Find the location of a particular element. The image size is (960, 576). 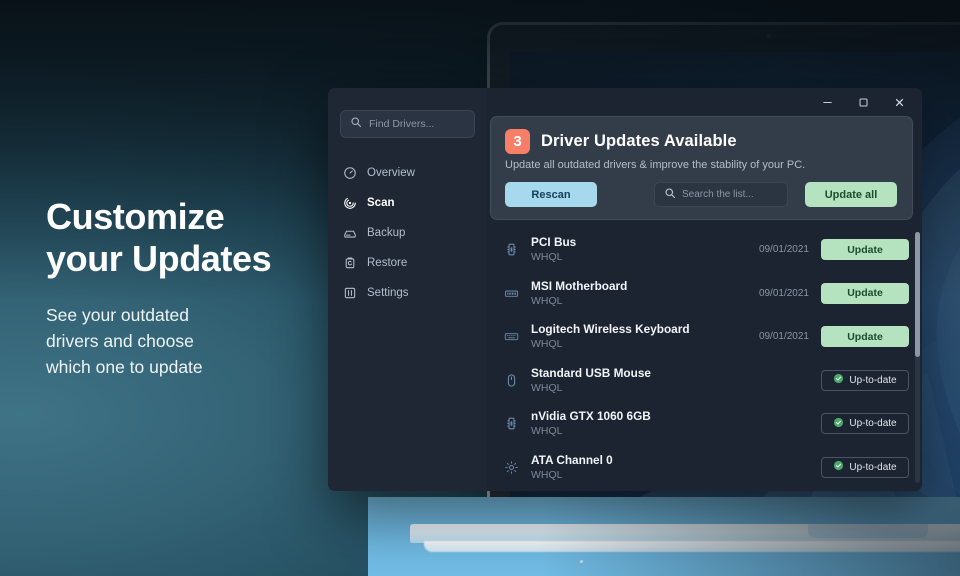

gauge-icon is located at coordinates (349, 173).